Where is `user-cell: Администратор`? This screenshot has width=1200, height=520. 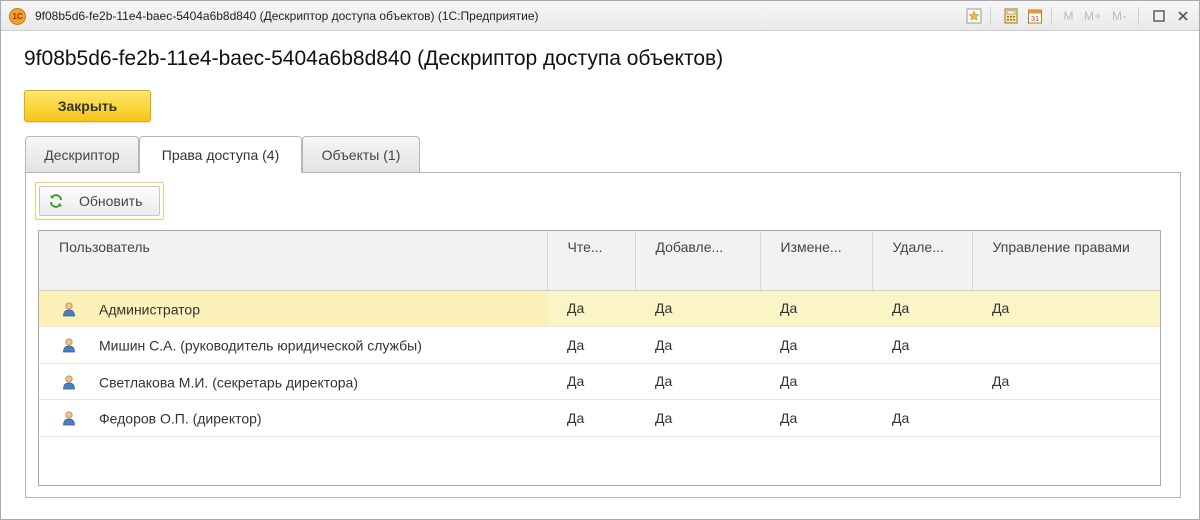 user-cell: Администратор is located at coordinates (293, 308).